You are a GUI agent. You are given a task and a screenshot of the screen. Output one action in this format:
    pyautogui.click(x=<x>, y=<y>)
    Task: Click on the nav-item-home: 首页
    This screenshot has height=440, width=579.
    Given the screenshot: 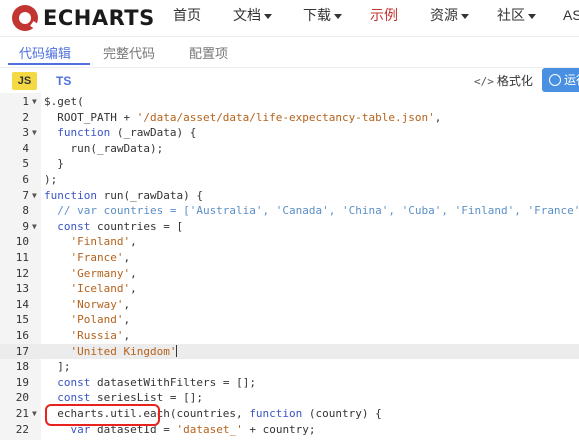 What is the action you would take?
    pyautogui.click(x=187, y=16)
    